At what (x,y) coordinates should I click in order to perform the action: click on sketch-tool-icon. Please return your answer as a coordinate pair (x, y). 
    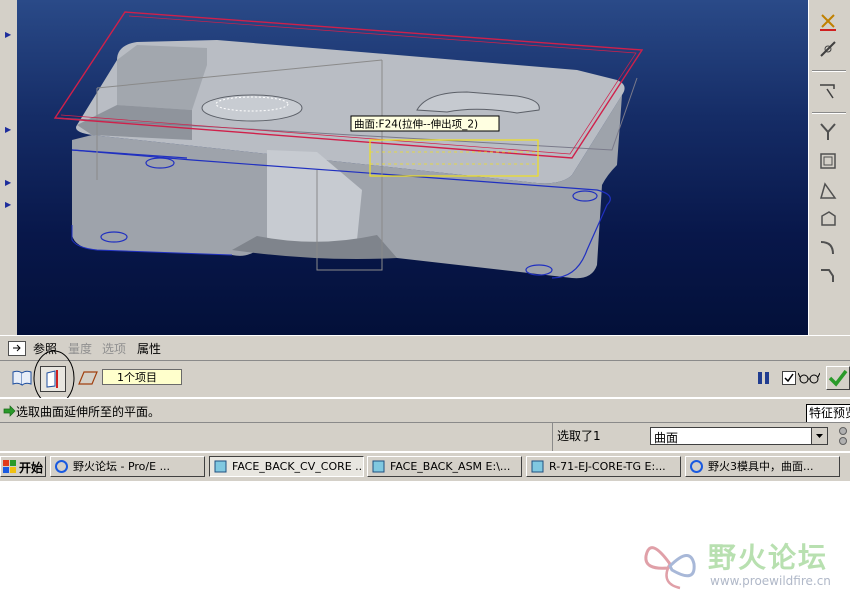
    Looking at the image, I should click on (828, 91).